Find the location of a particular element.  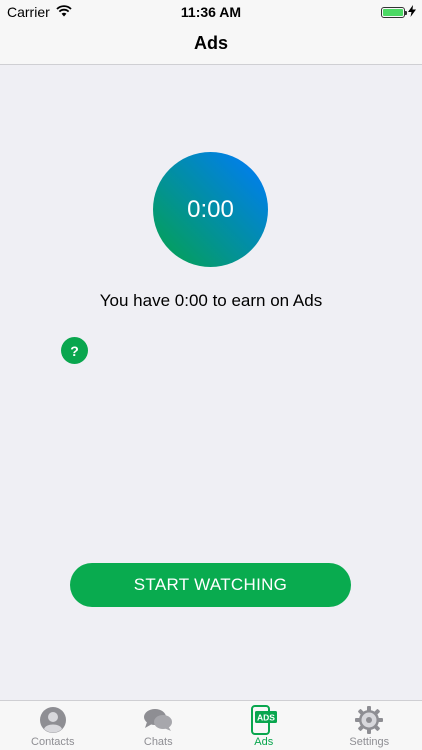

earn-info-text: You have 0:00 to earn on Ads is located at coordinates (211, 300).